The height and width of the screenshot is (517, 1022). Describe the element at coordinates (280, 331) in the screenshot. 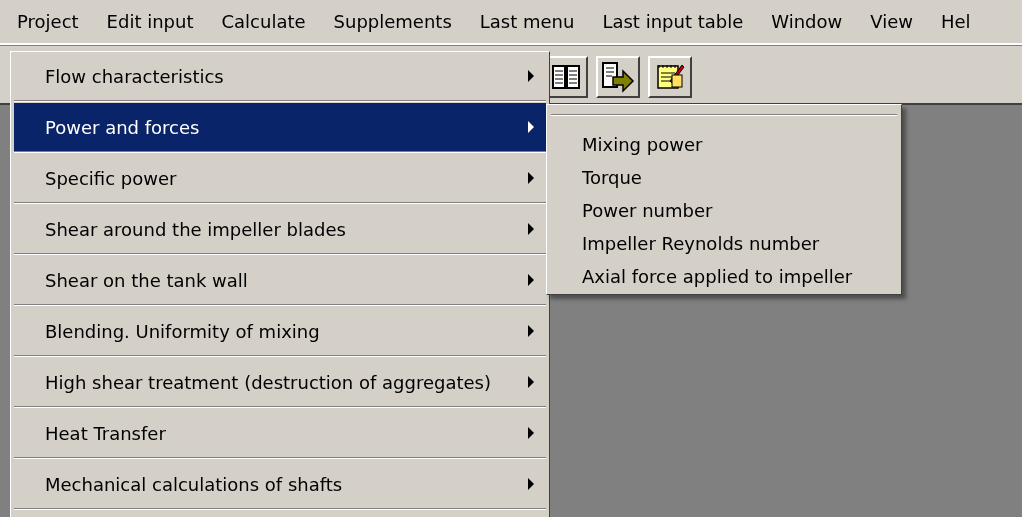

I see `menu-item: Blending. Uniformity of mixing` at that location.